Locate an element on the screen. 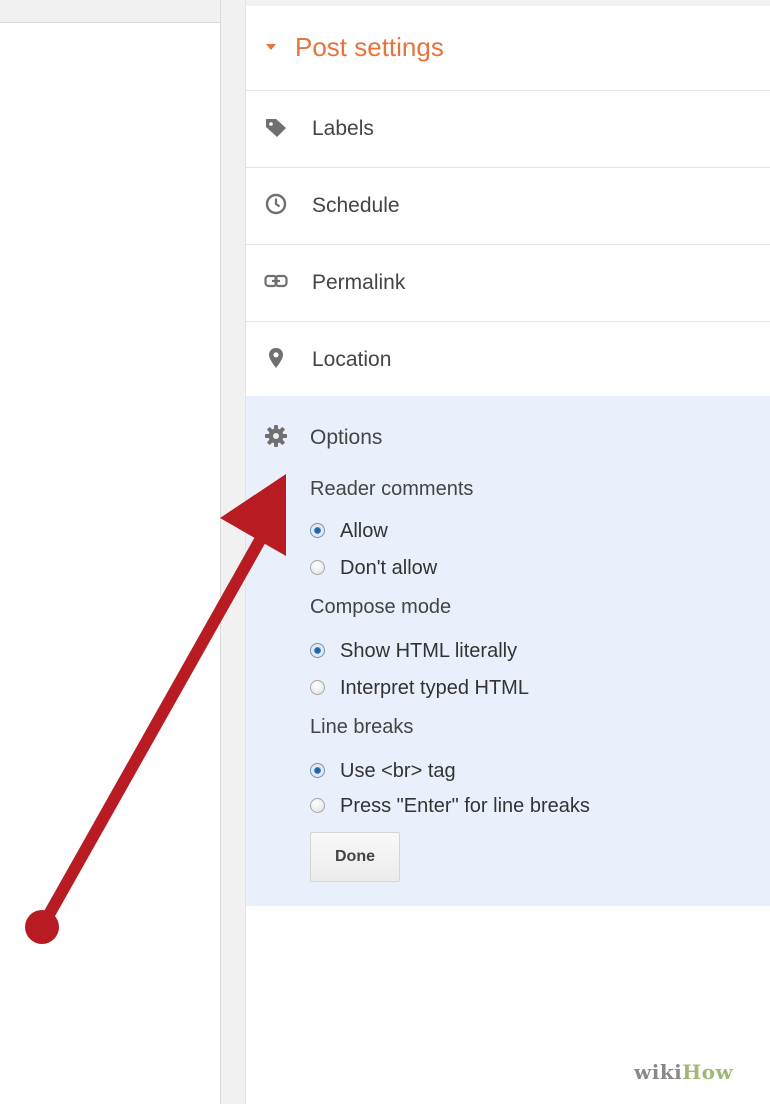  gear-icon is located at coordinates (276, 436).